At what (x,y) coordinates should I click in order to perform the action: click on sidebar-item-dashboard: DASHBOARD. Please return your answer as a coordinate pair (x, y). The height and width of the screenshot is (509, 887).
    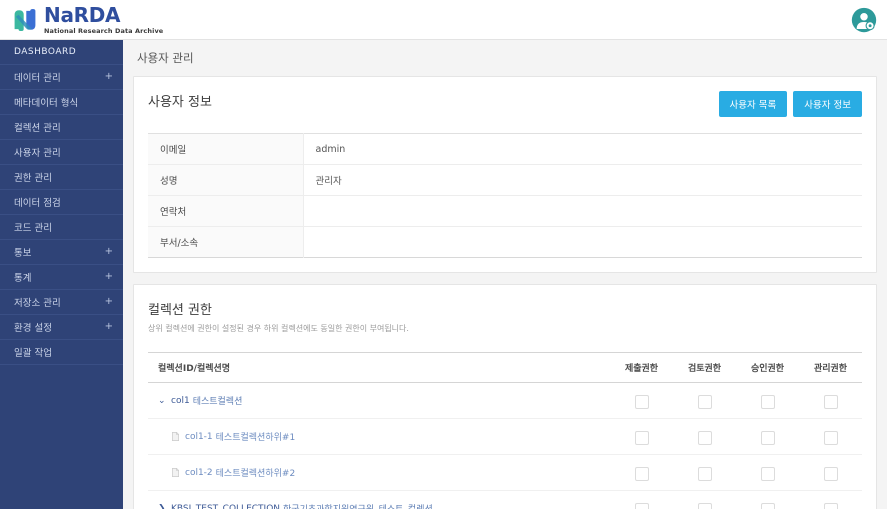
    Looking at the image, I should click on (61, 52).